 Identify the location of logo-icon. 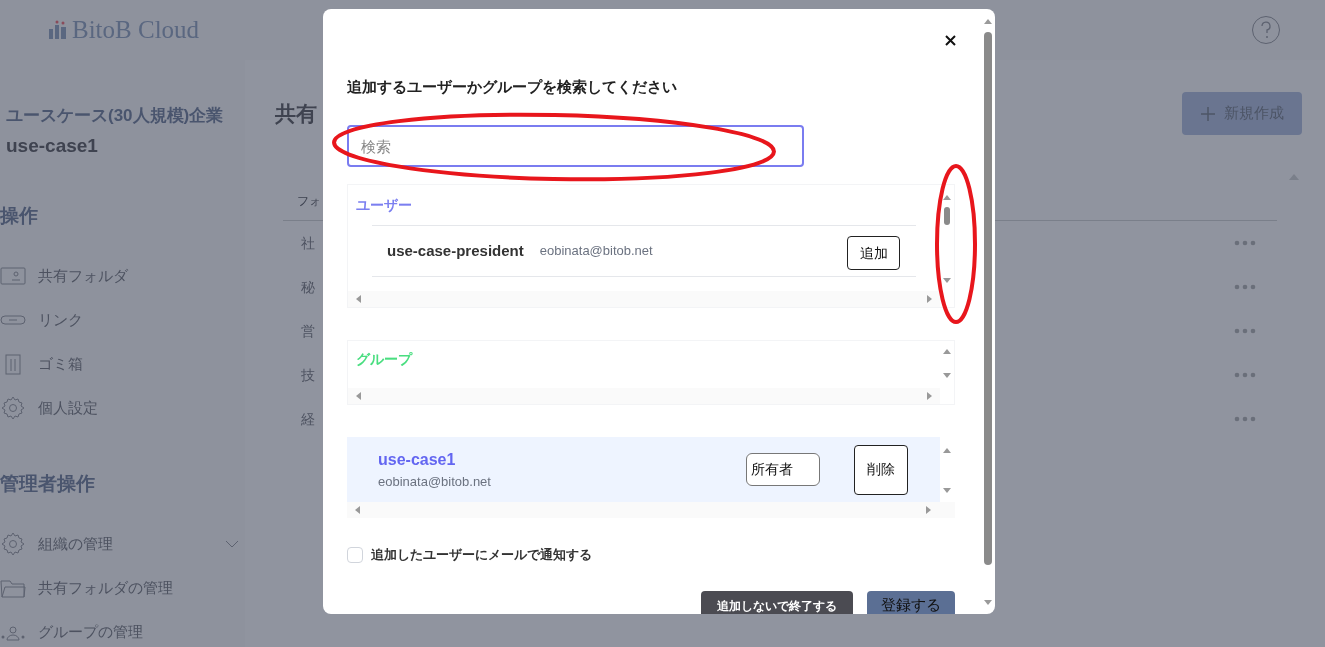
(58, 30).